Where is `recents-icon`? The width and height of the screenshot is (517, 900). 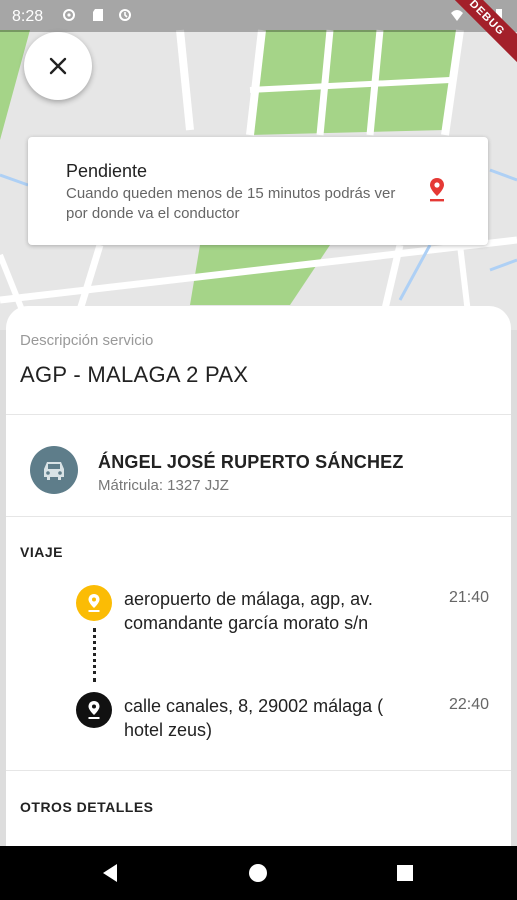
recents-icon is located at coordinates (405, 873).